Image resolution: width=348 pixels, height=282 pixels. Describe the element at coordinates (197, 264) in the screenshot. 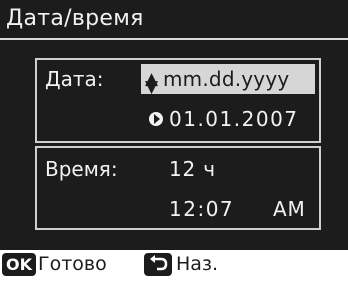

I see `back-label: Наз.` at that location.